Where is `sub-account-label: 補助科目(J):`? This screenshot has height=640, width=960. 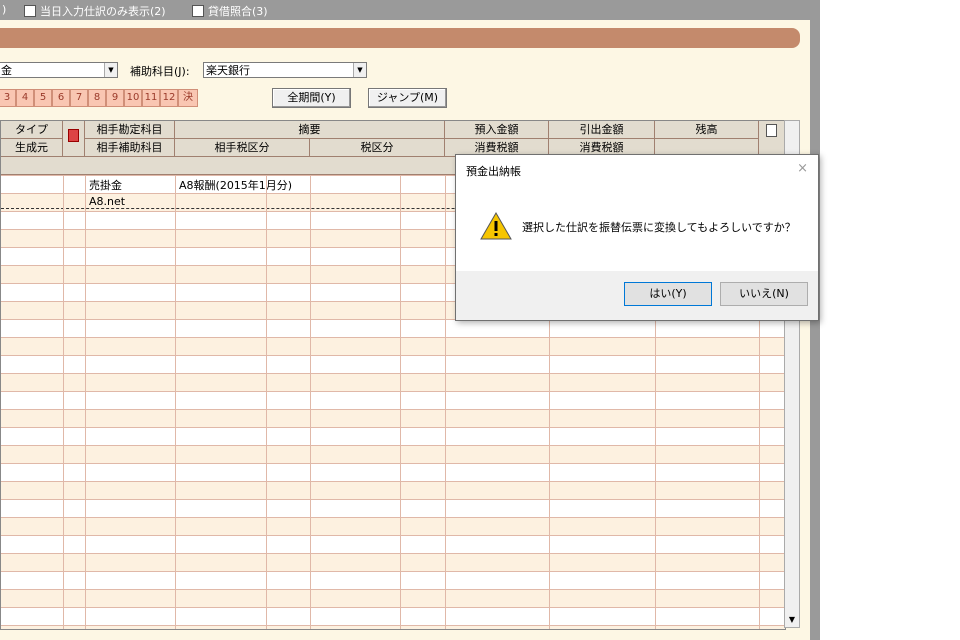 sub-account-label: 補助科目(J): is located at coordinates (160, 71).